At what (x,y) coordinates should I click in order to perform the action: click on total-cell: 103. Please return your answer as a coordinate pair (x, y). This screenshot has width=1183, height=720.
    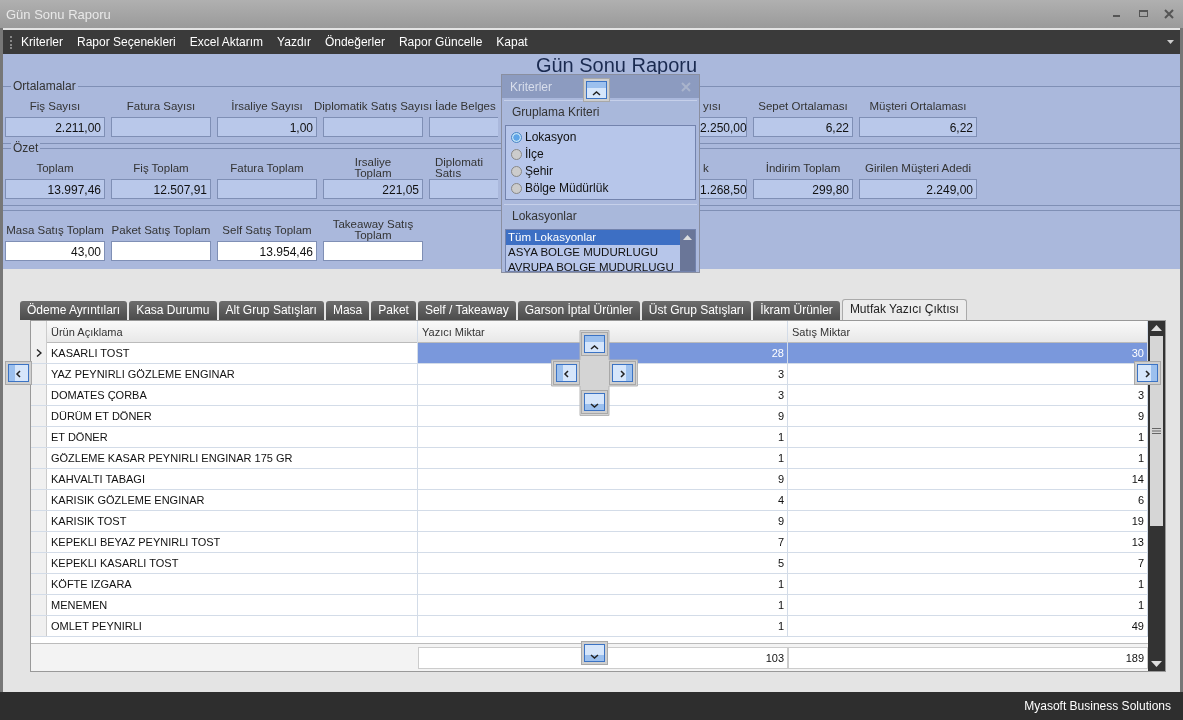
    Looking at the image, I should click on (603, 658).